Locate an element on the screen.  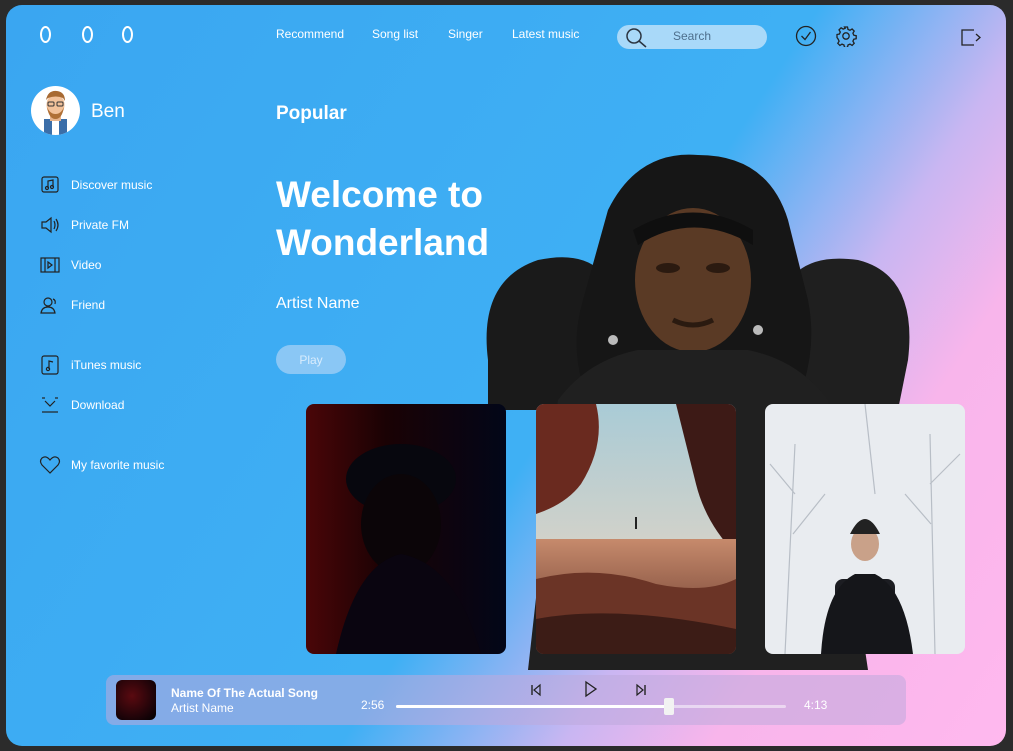
sidebar-item-label: Private FM is located at coordinates (100, 225).